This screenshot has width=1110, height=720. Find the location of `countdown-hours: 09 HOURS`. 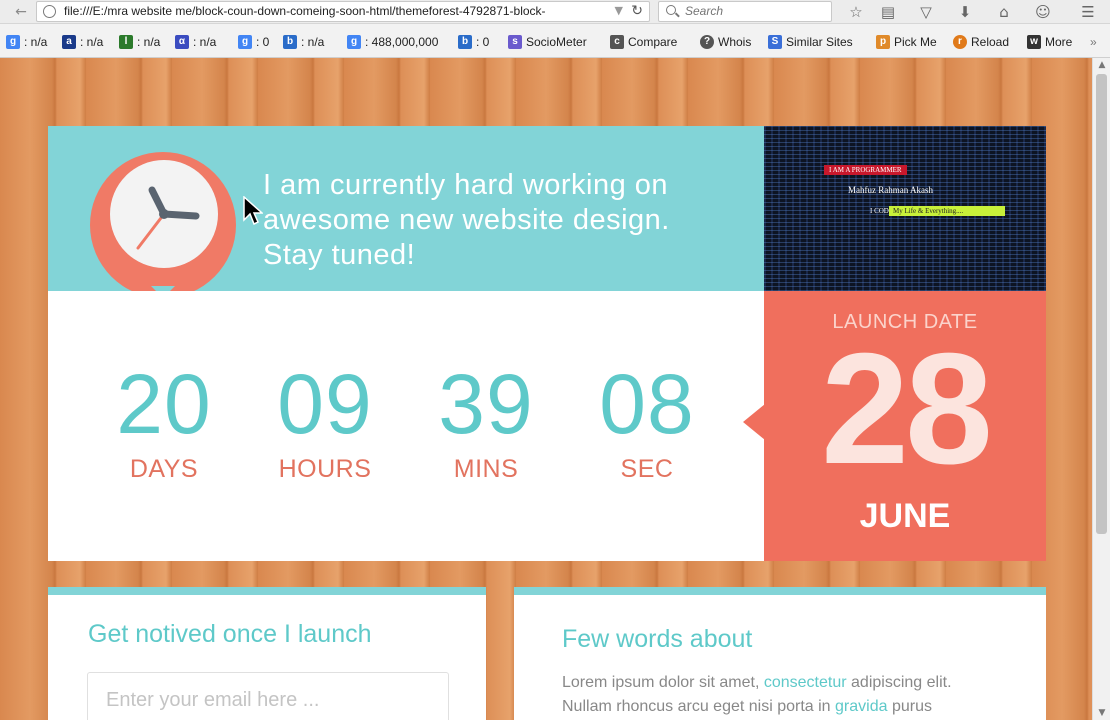

countdown-hours: 09 HOURS is located at coordinates (325, 421).